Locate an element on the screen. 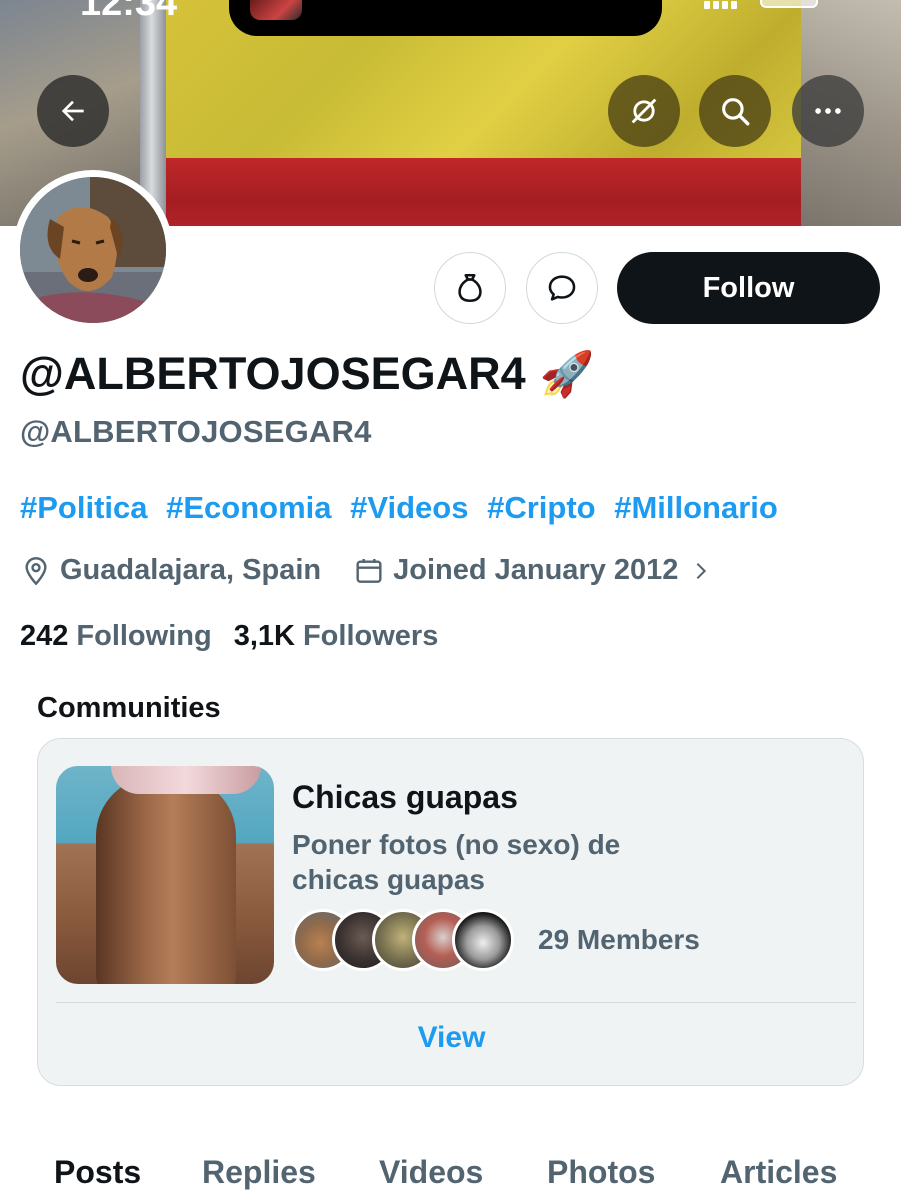  message-button is located at coordinates (562, 288).